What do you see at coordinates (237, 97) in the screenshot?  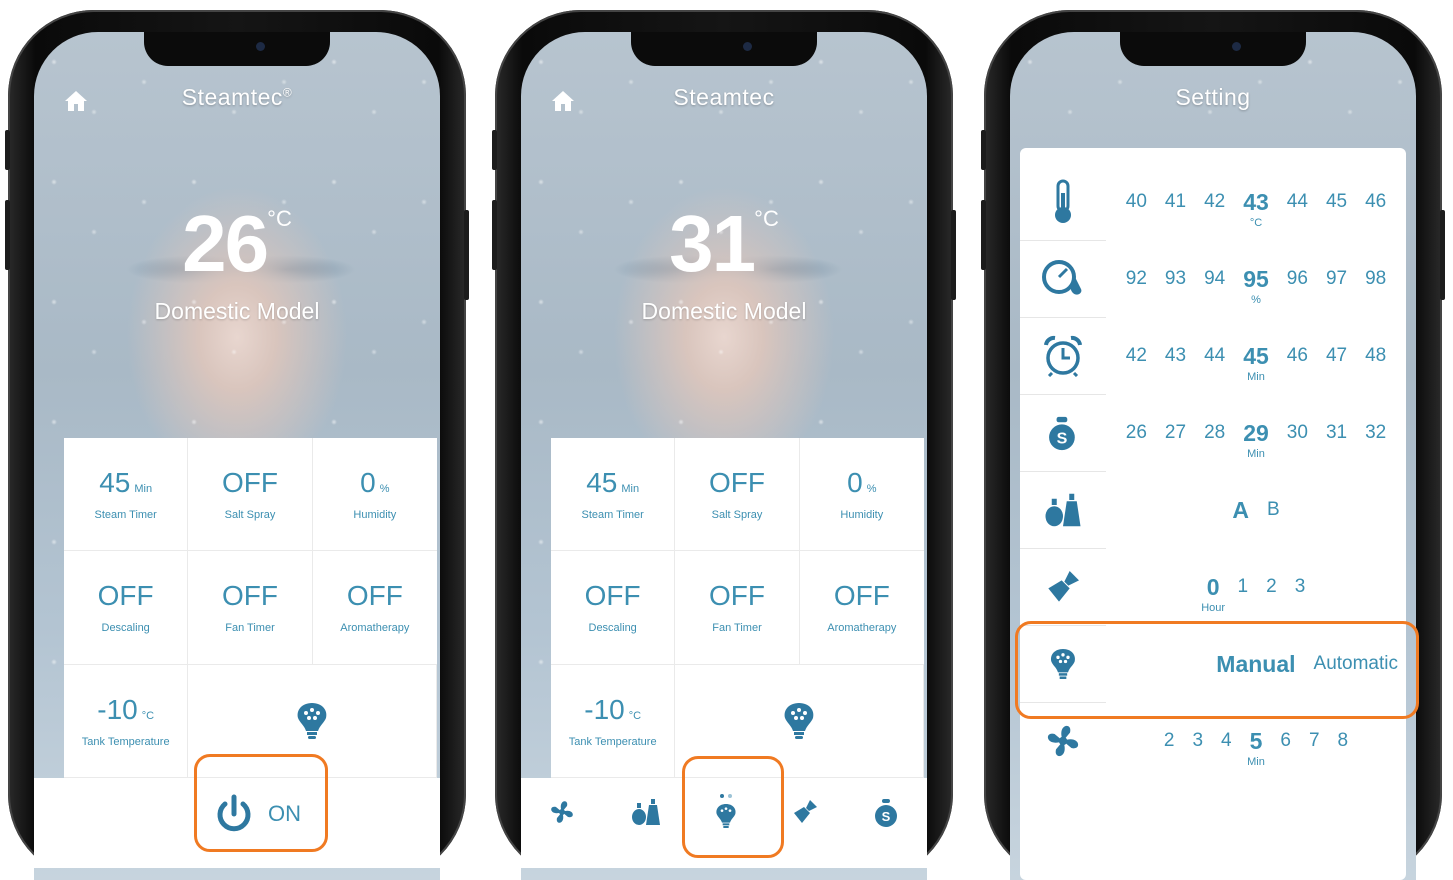 I see `app-title: Steamtec®` at bounding box center [237, 97].